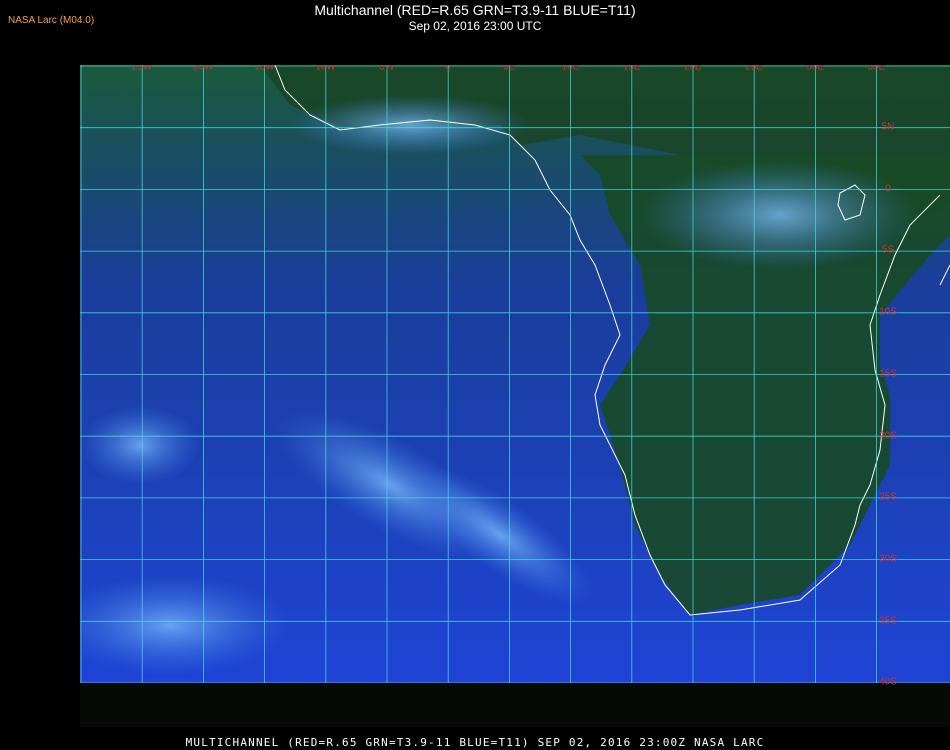  What do you see at coordinates (264, 69) in the screenshot?
I see `lon-label: 15W` at bounding box center [264, 69].